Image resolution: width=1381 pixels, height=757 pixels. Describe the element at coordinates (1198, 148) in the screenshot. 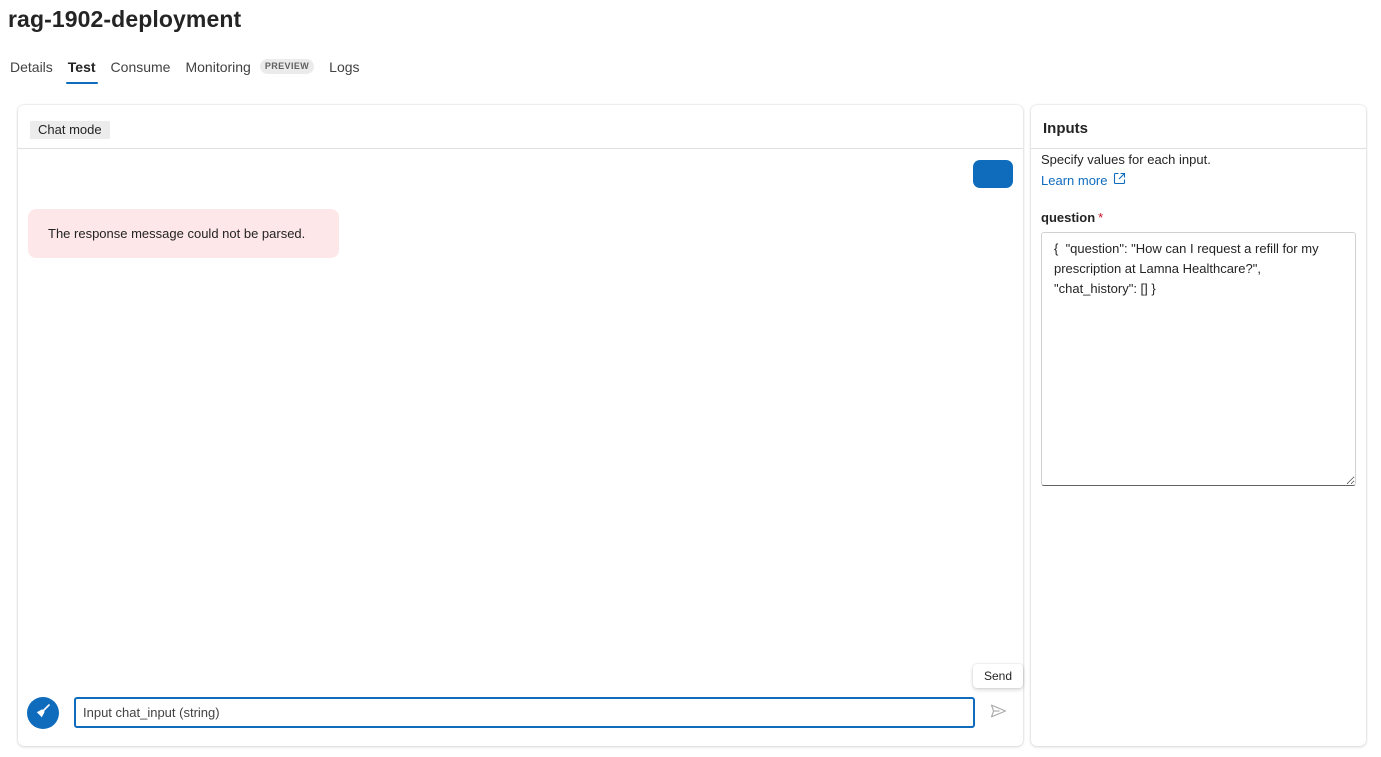

I see `inputs-header-divider` at that location.